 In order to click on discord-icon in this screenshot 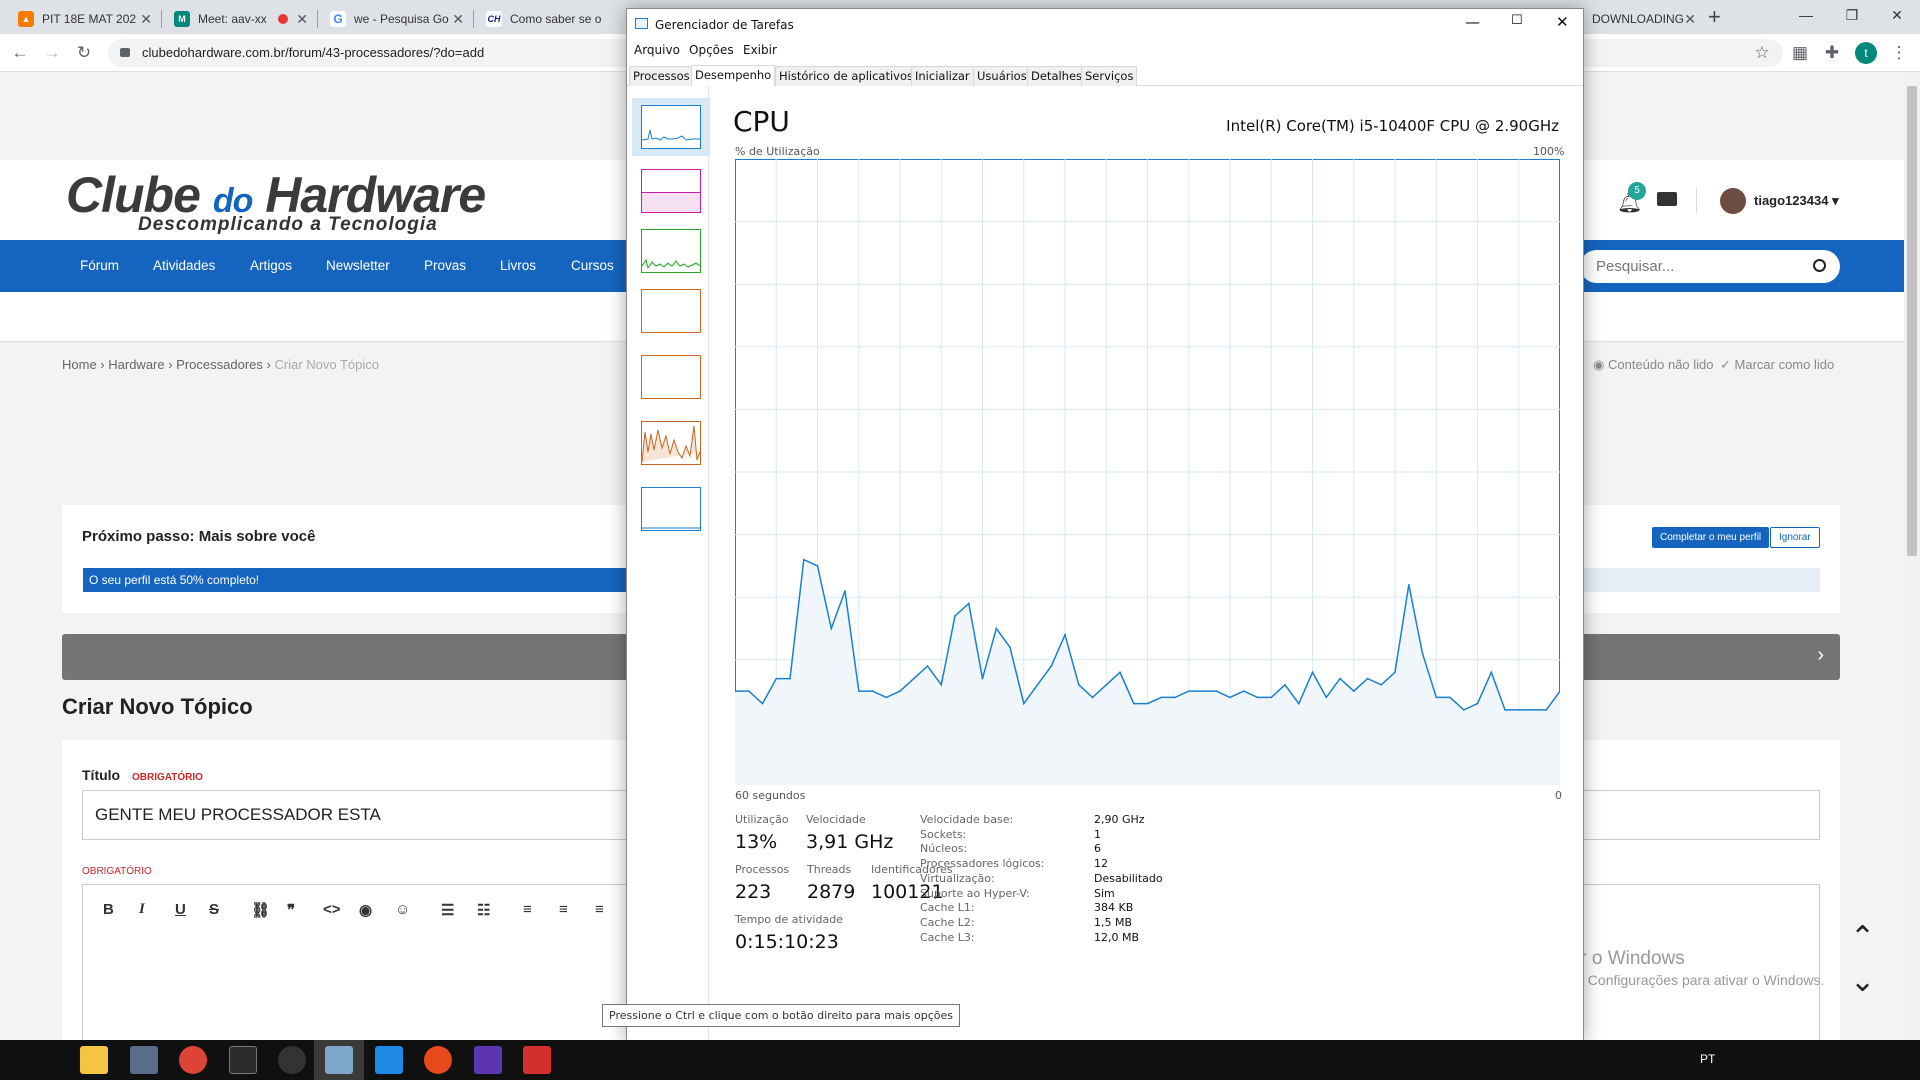, I will do `click(144, 1060)`.